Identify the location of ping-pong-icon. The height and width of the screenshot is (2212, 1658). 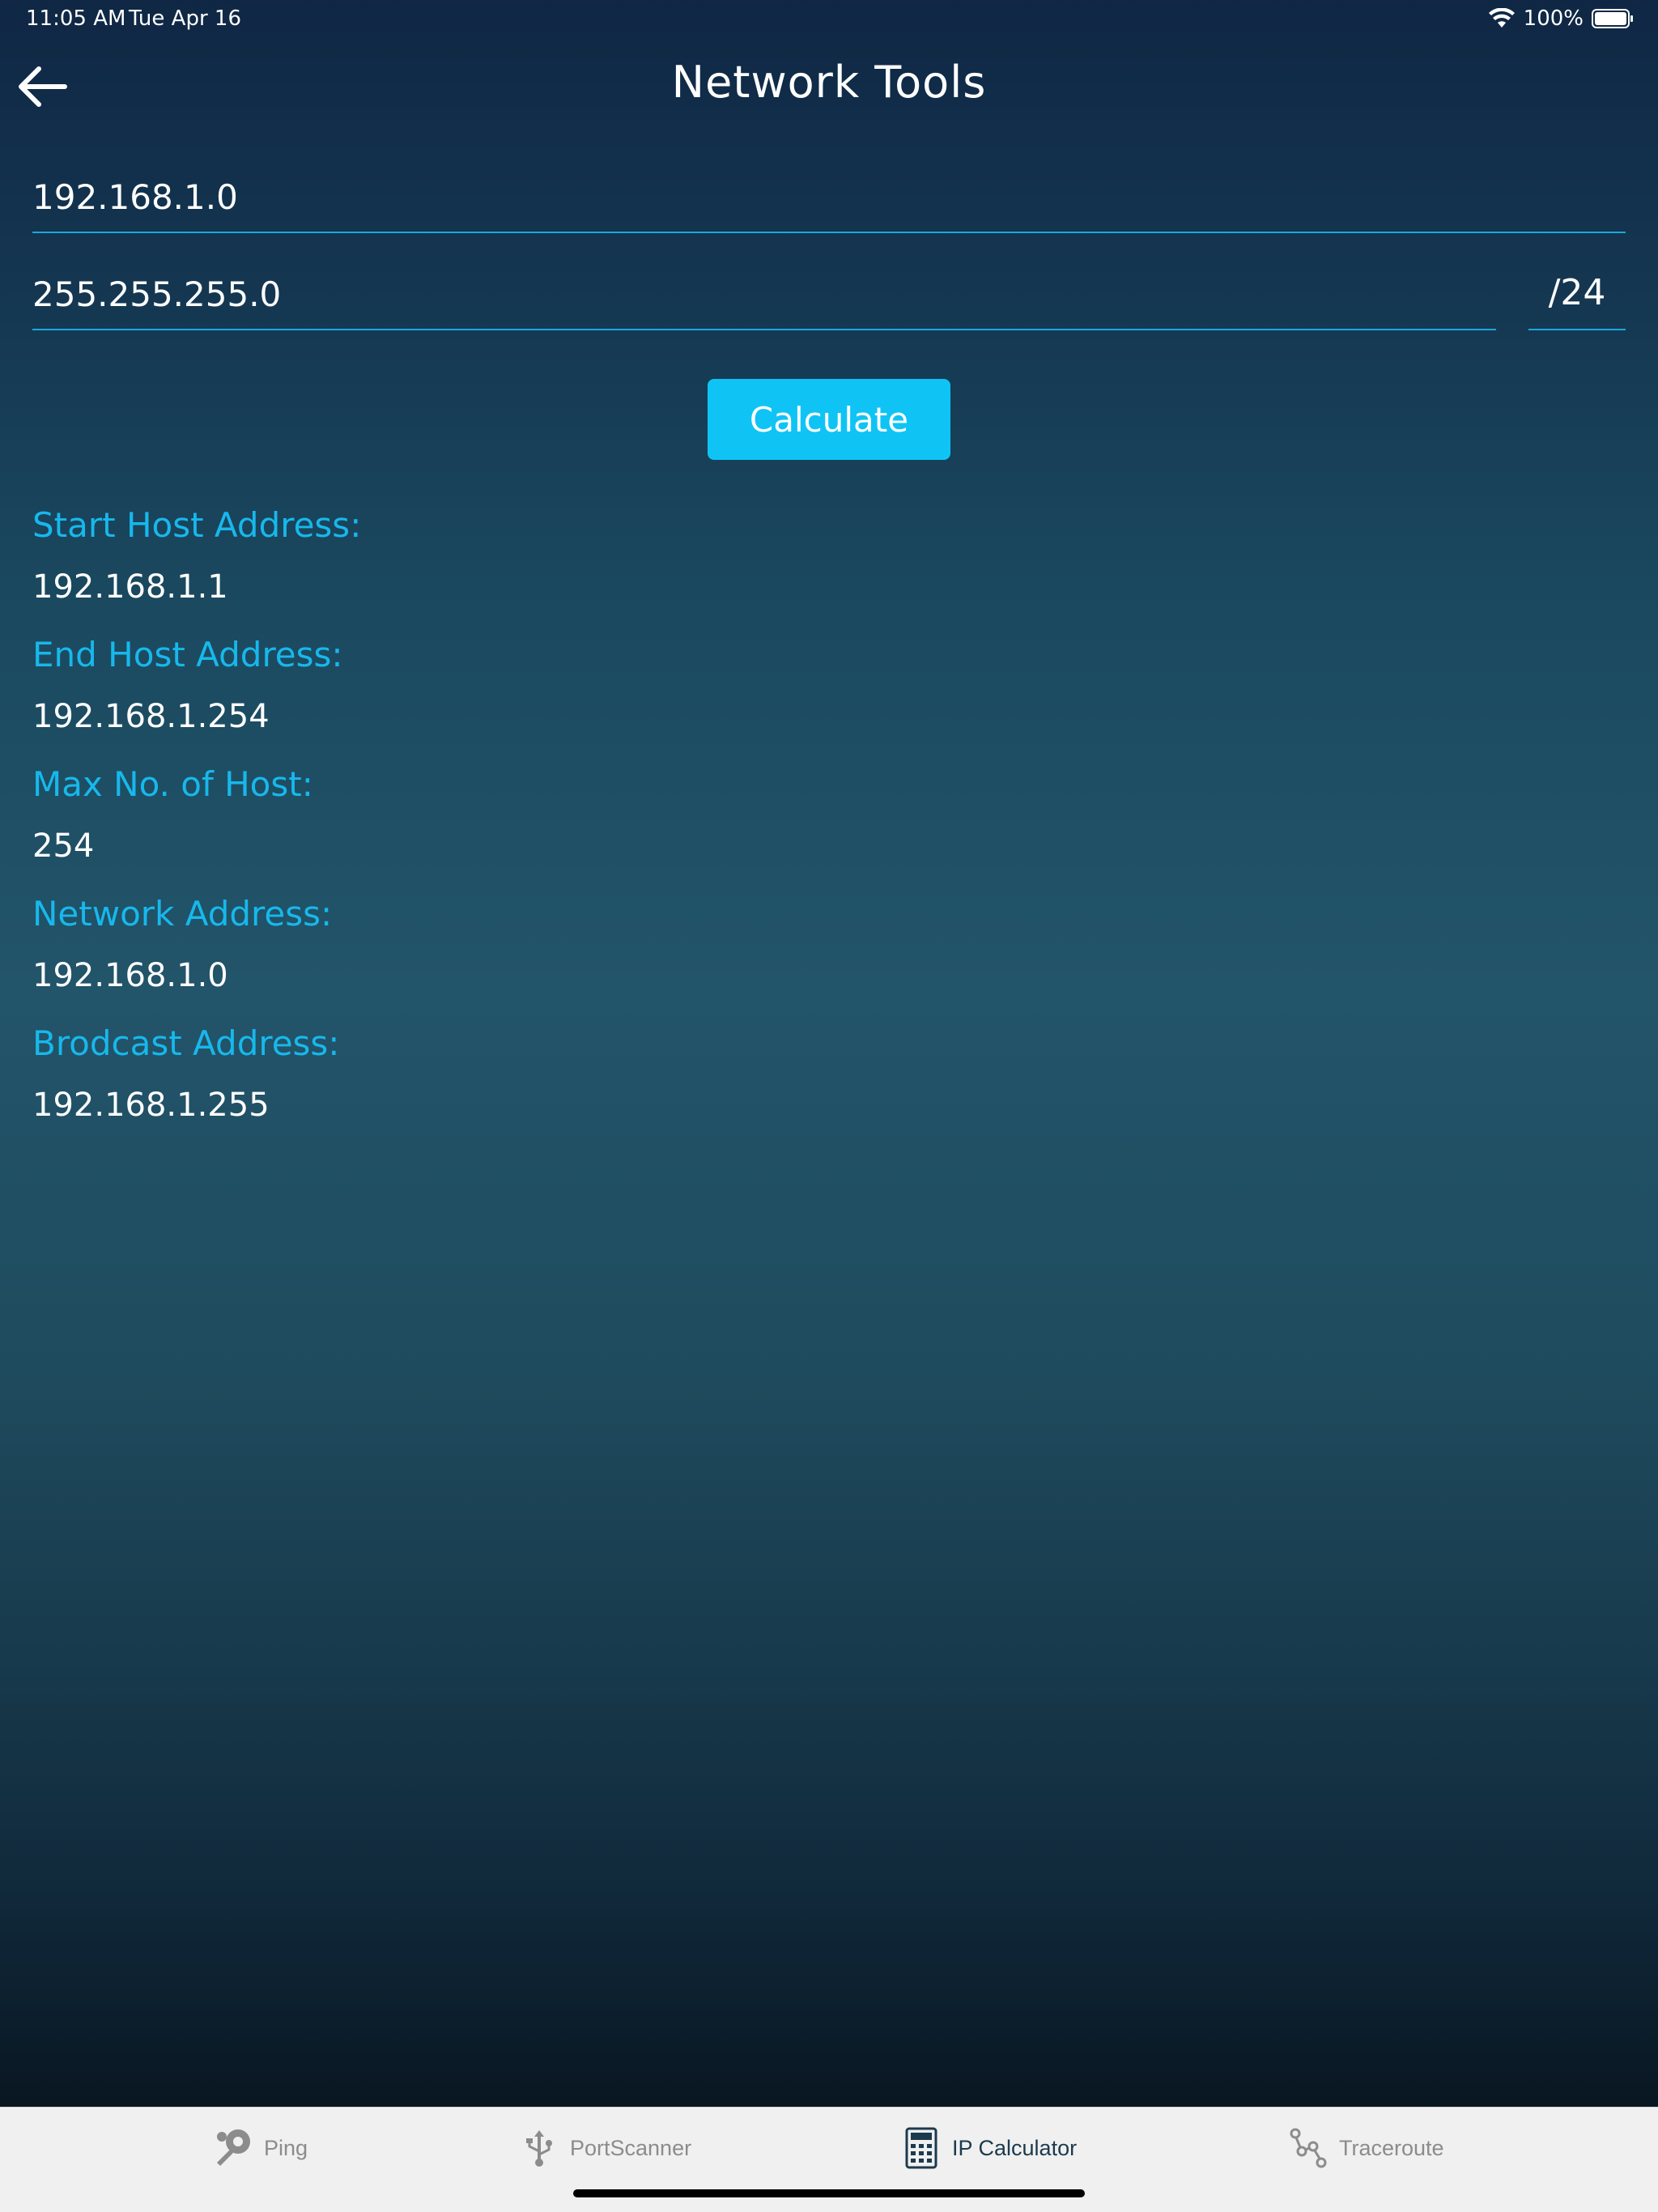
(233, 2148).